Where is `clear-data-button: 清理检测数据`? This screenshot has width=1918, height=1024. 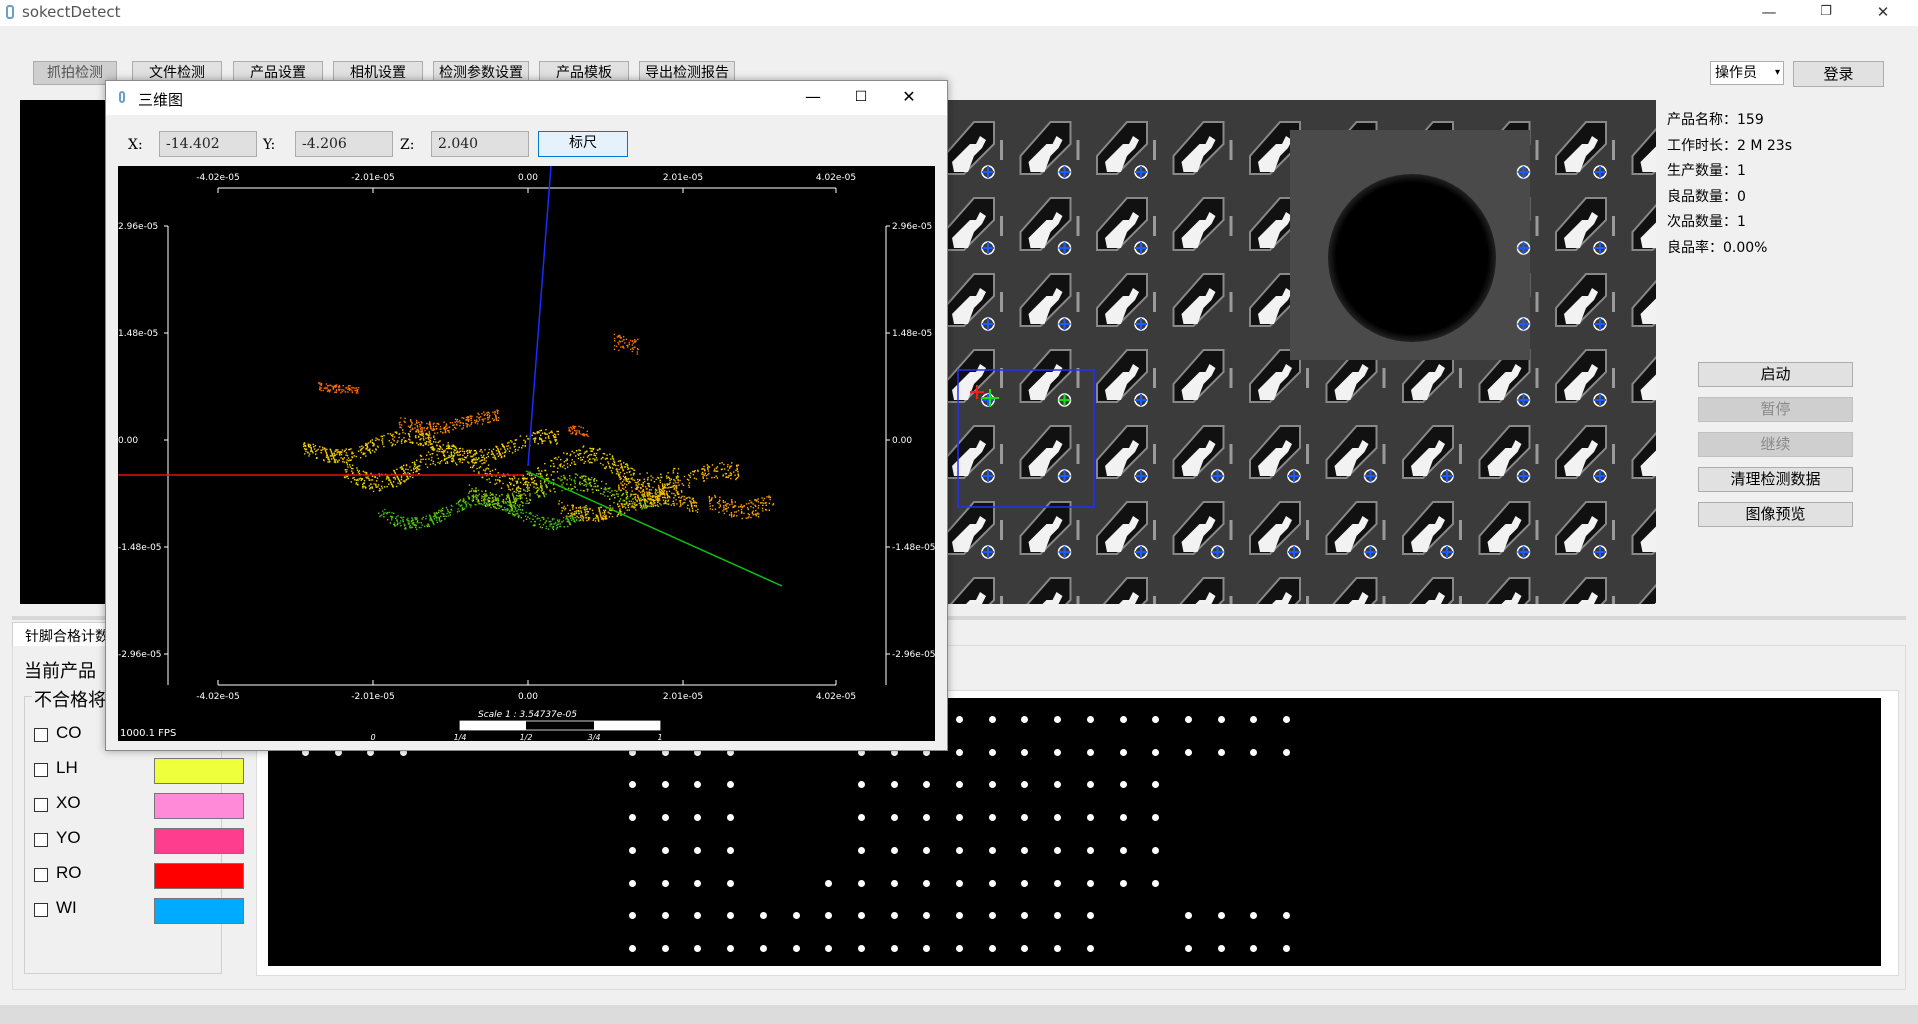
clear-data-button: 清理检测数据 is located at coordinates (1775, 479).